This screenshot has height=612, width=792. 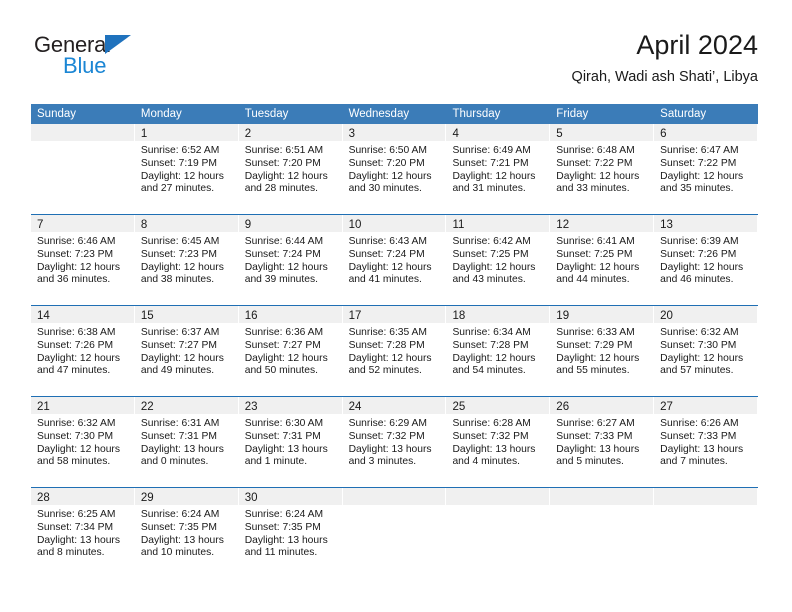 What do you see at coordinates (666, 316) in the screenshot?
I see `day-number: 20` at bounding box center [666, 316].